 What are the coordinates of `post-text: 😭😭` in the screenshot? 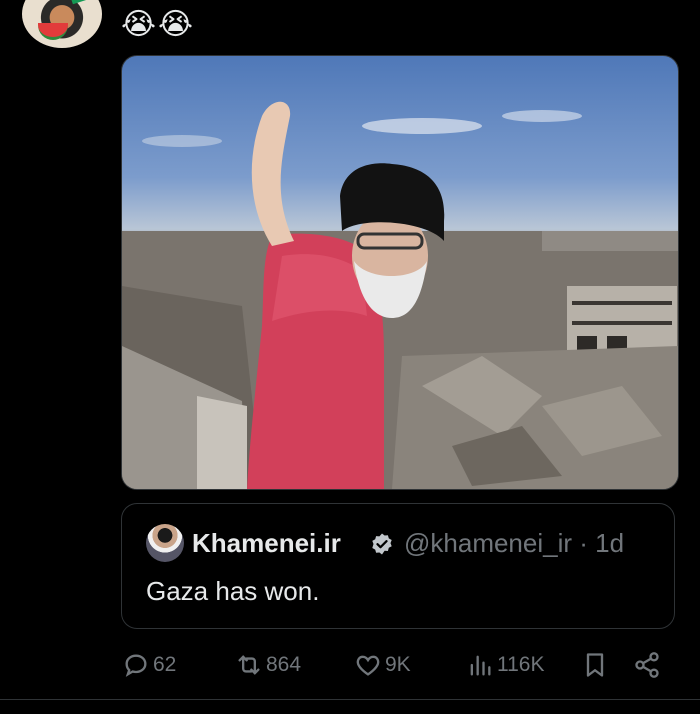 It's located at (158, 24).